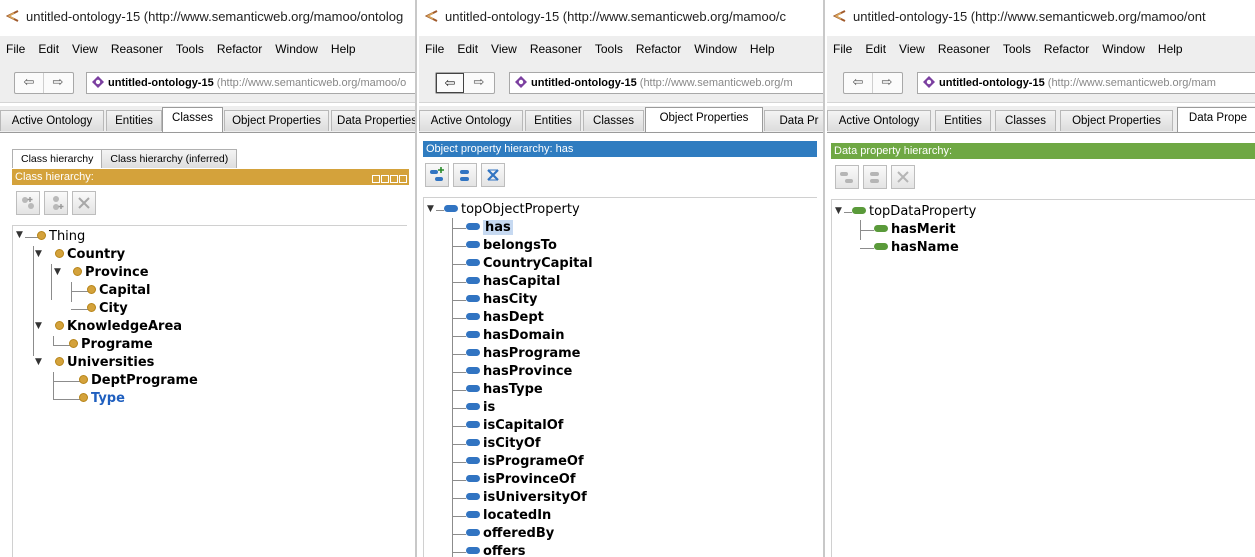 The image size is (1255, 557). What do you see at coordinates (138, 381) in the screenshot?
I see `tree-node: DeptPrograme` at bounding box center [138, 381].